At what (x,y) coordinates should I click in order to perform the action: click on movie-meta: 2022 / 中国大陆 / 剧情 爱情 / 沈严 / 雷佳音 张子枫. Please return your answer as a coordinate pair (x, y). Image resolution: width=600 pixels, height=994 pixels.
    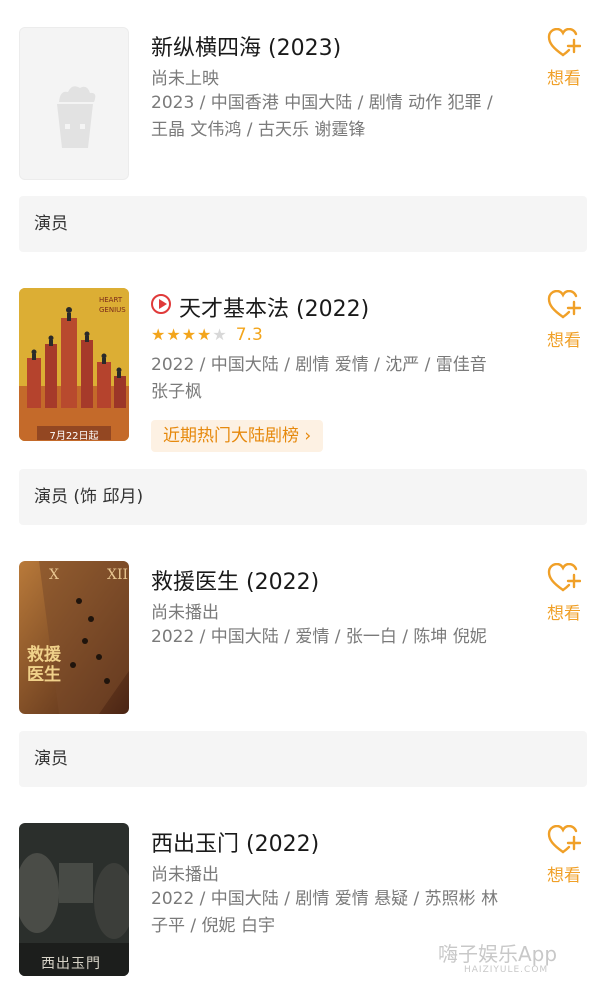
    Looking at the image, I should click on (319, 378).